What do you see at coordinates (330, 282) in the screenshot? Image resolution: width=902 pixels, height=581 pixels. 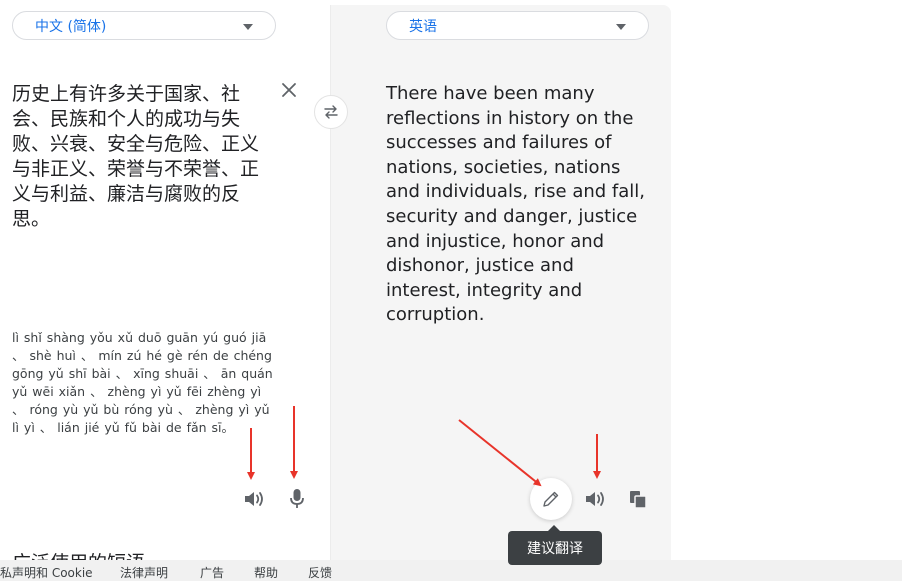 I see `panel-divider` at bounding box center [330, 282].